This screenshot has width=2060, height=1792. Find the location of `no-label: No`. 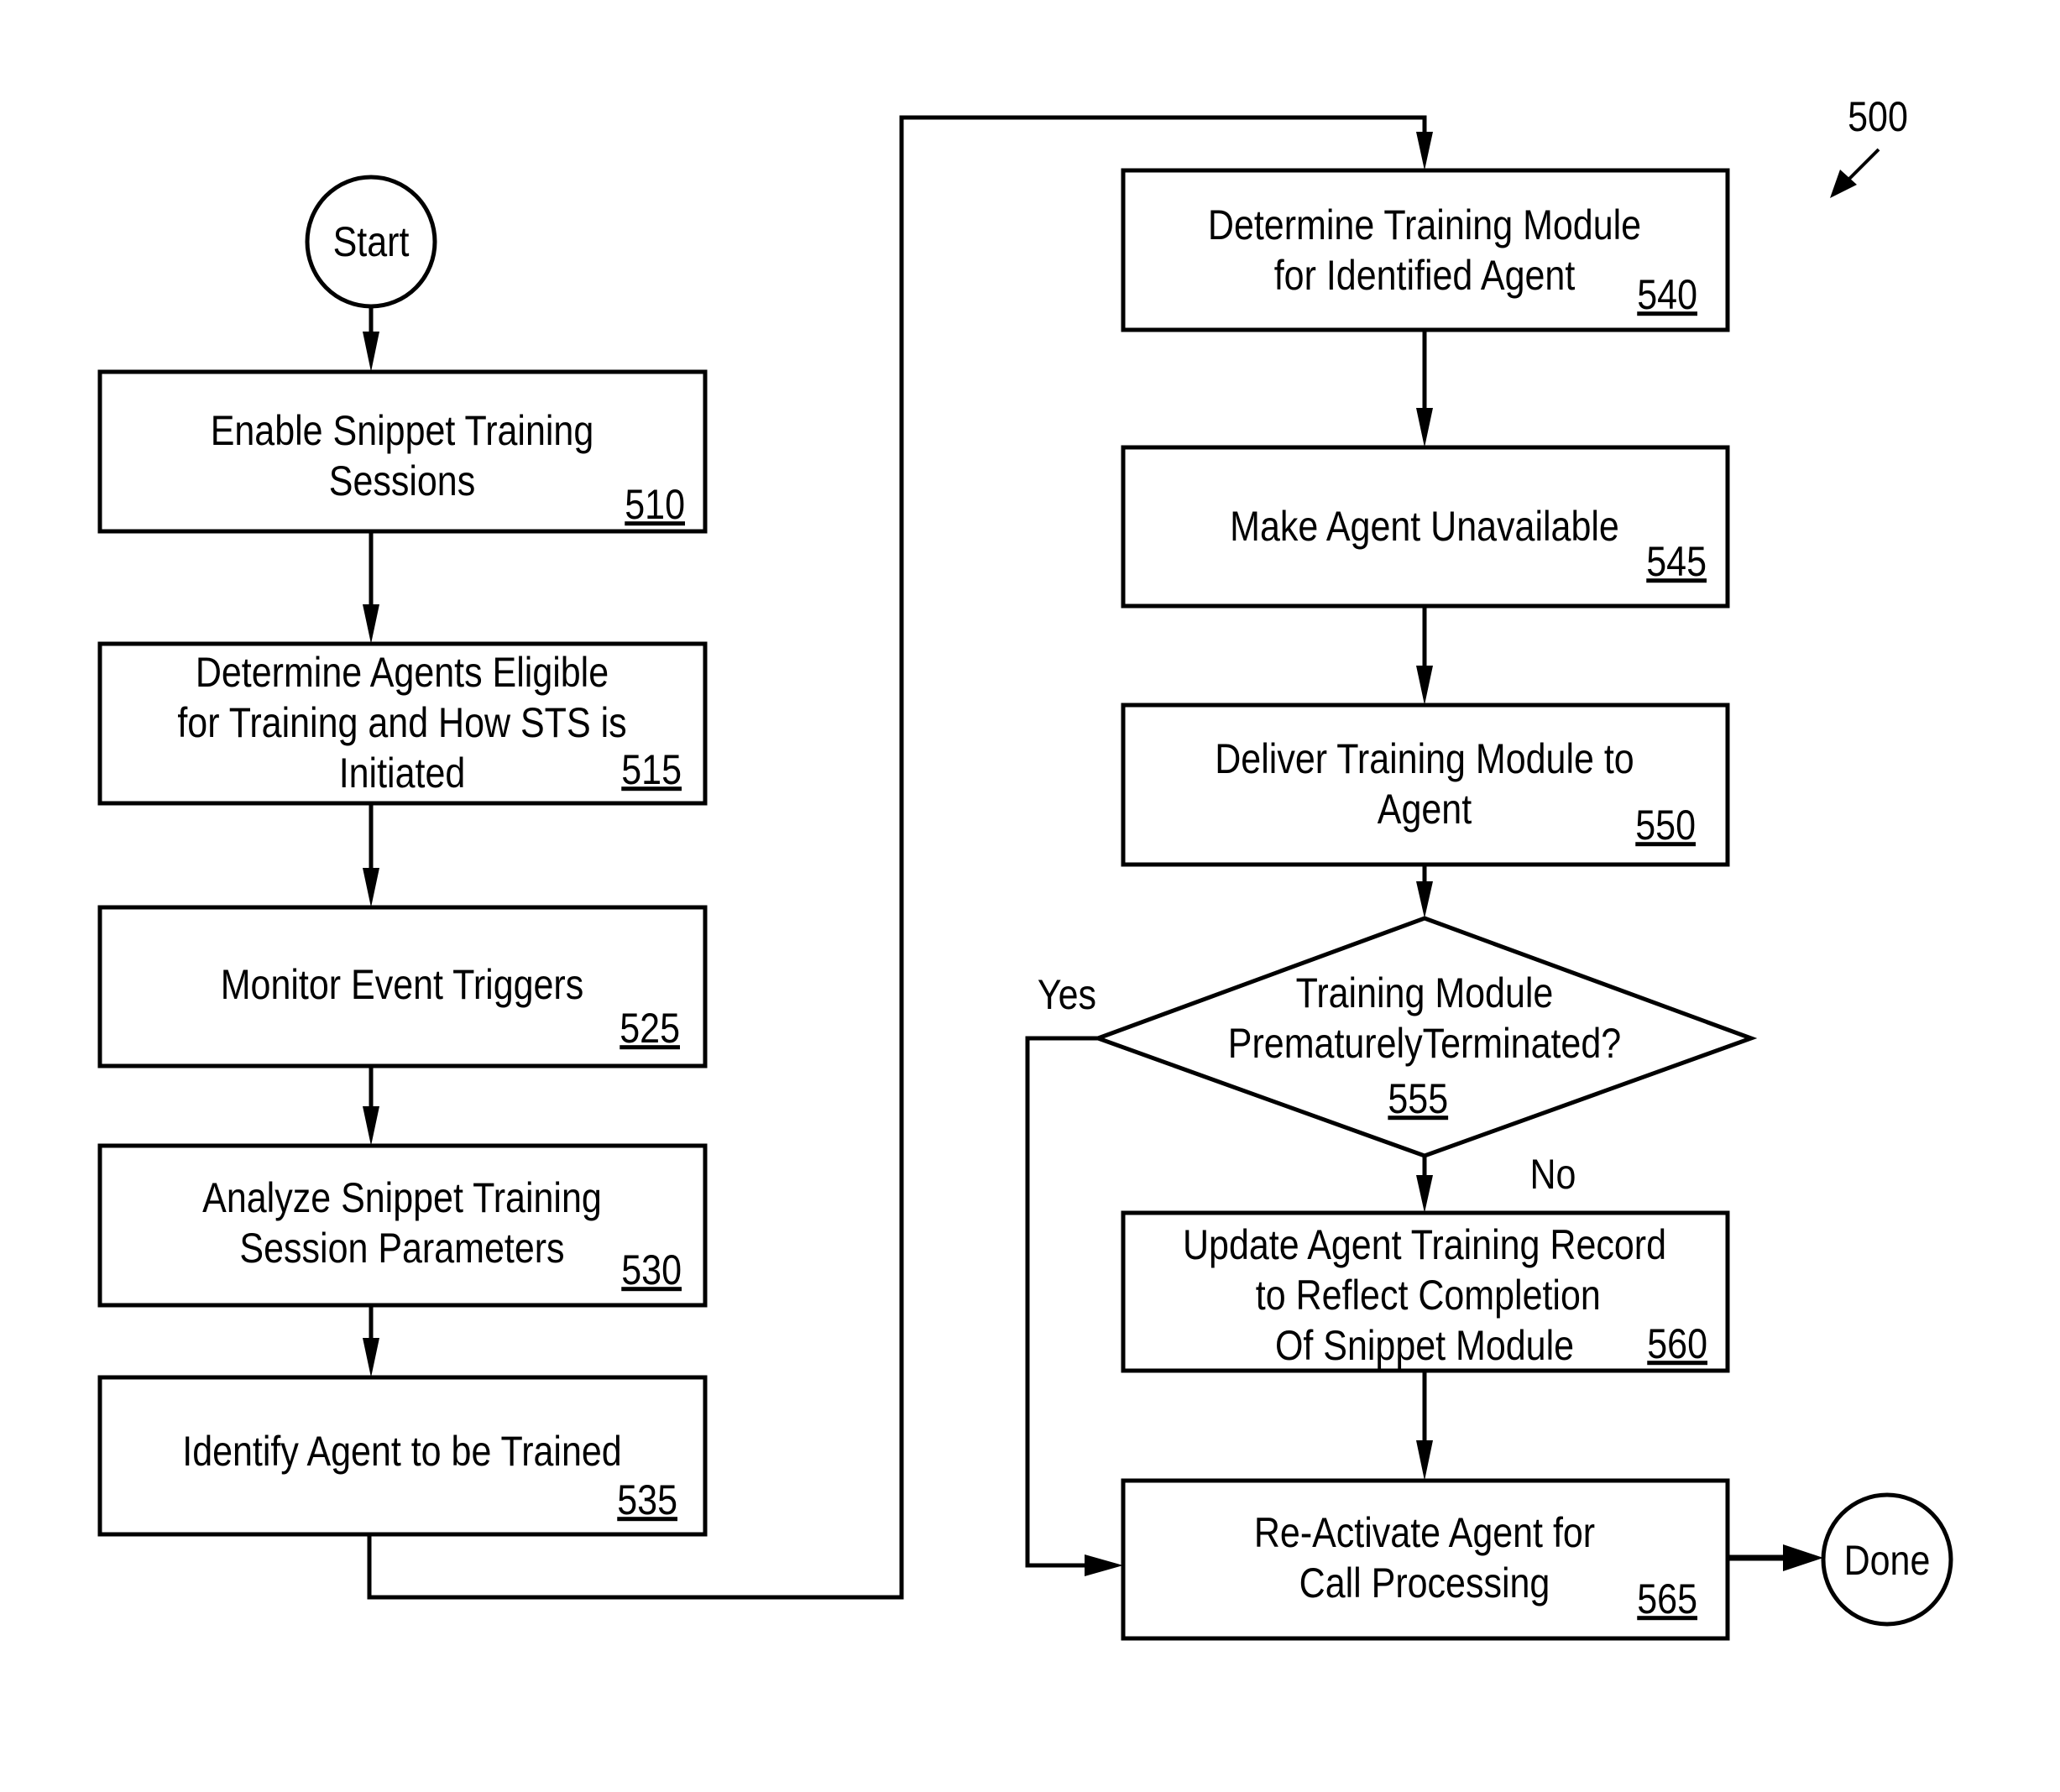

no-label: No is located at coordinates (1553, 1174).